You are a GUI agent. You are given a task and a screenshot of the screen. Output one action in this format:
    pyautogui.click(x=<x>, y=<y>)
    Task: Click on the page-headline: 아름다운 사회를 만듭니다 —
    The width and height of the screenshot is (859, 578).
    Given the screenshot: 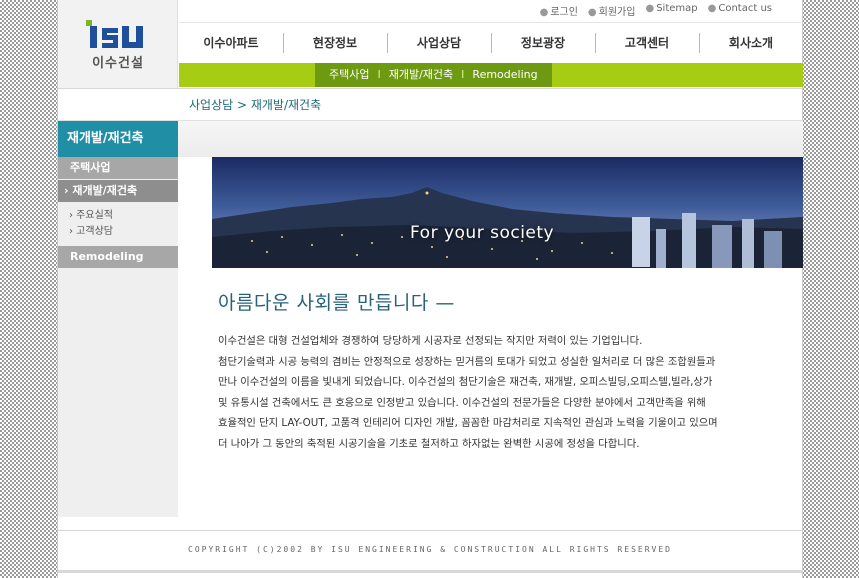 What is the action you would take?
    pyautogui.click(x=336, y=303)
    